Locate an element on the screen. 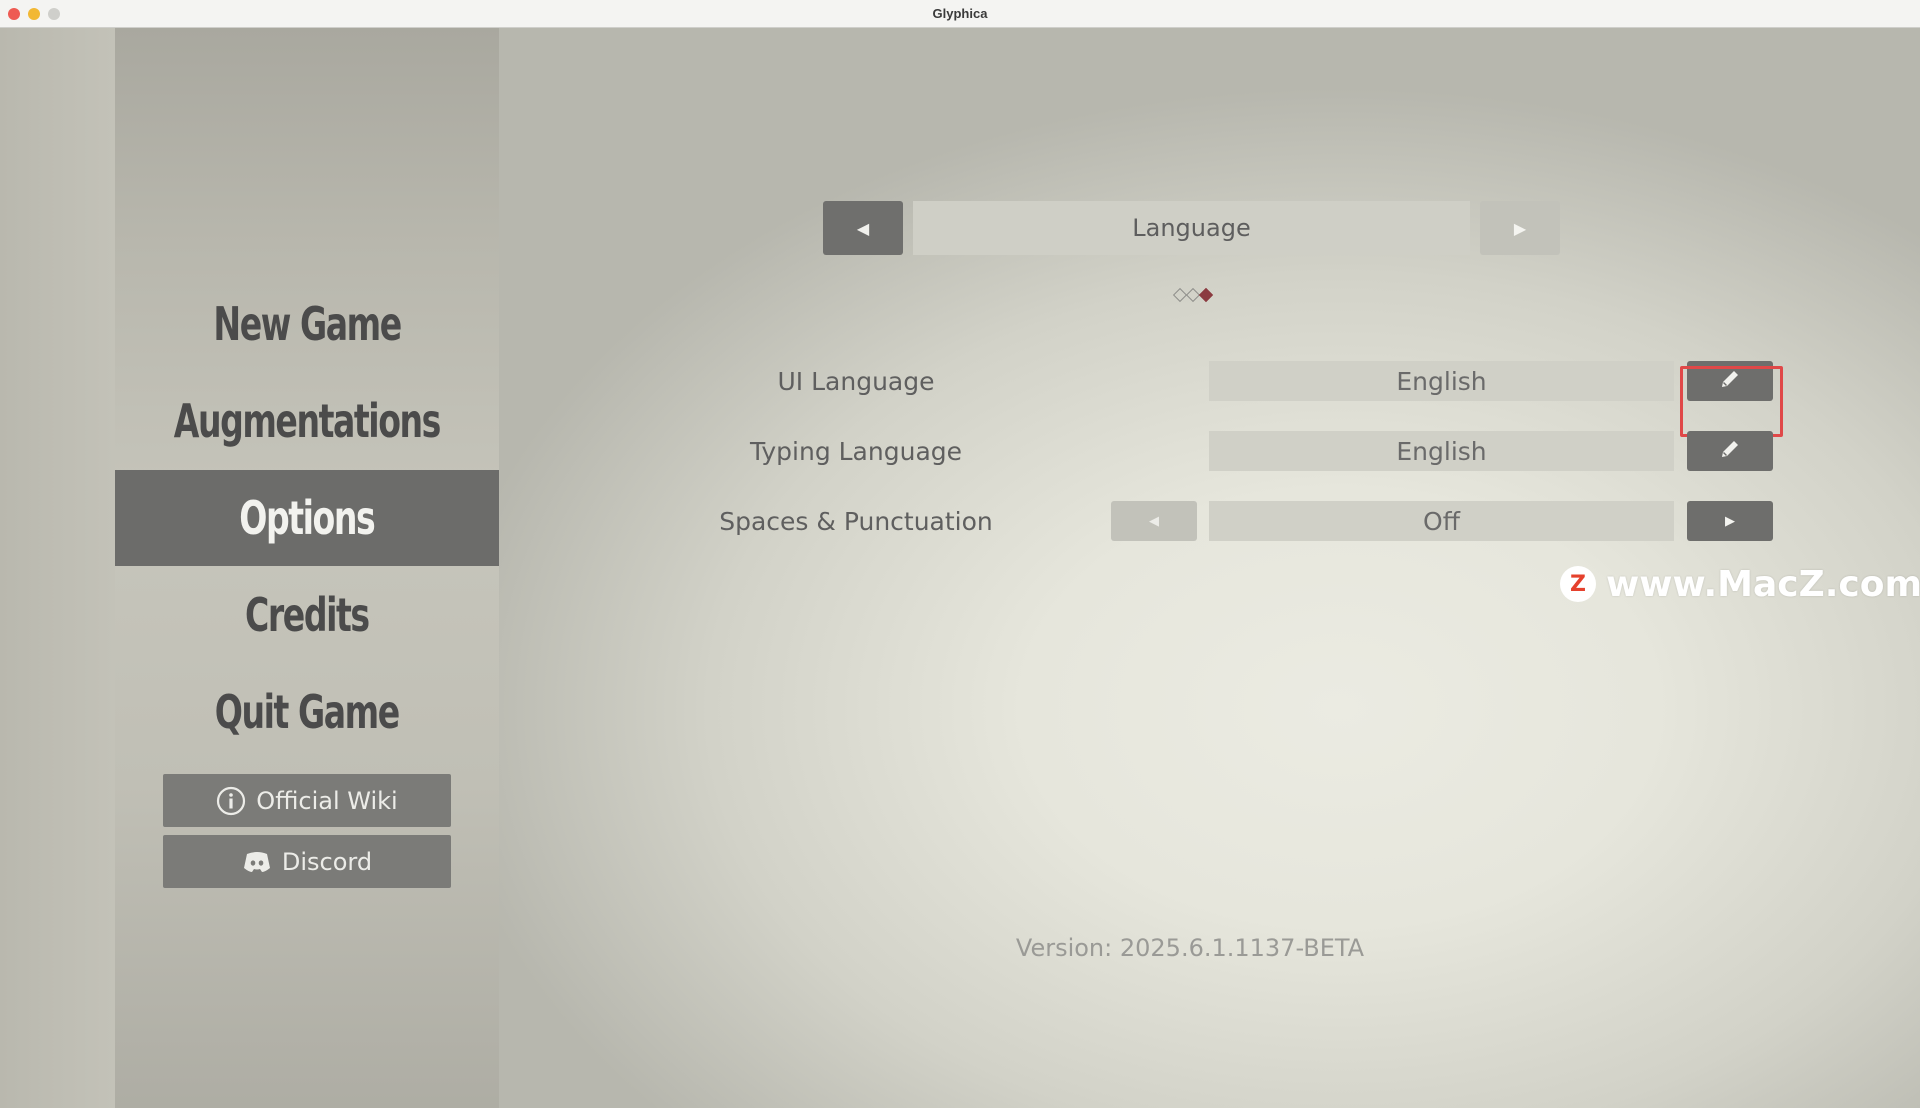 The height and width of the screenshot is (1108, 1920). discord-label: Discord is located at coordinates (327, 861).